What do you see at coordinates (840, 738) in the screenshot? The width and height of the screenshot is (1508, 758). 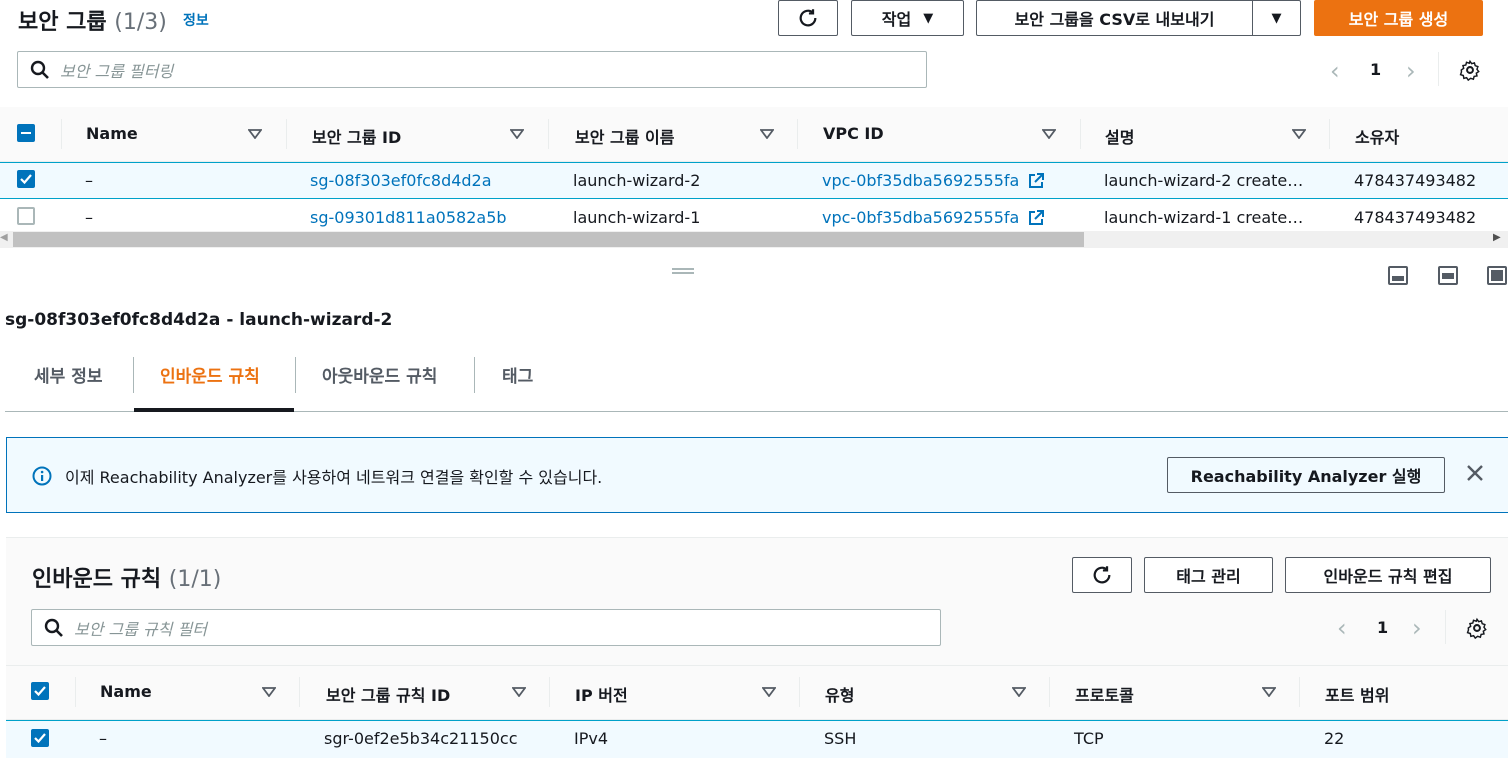 I see `cell-type: SSH` at bounding box center [840, 738].